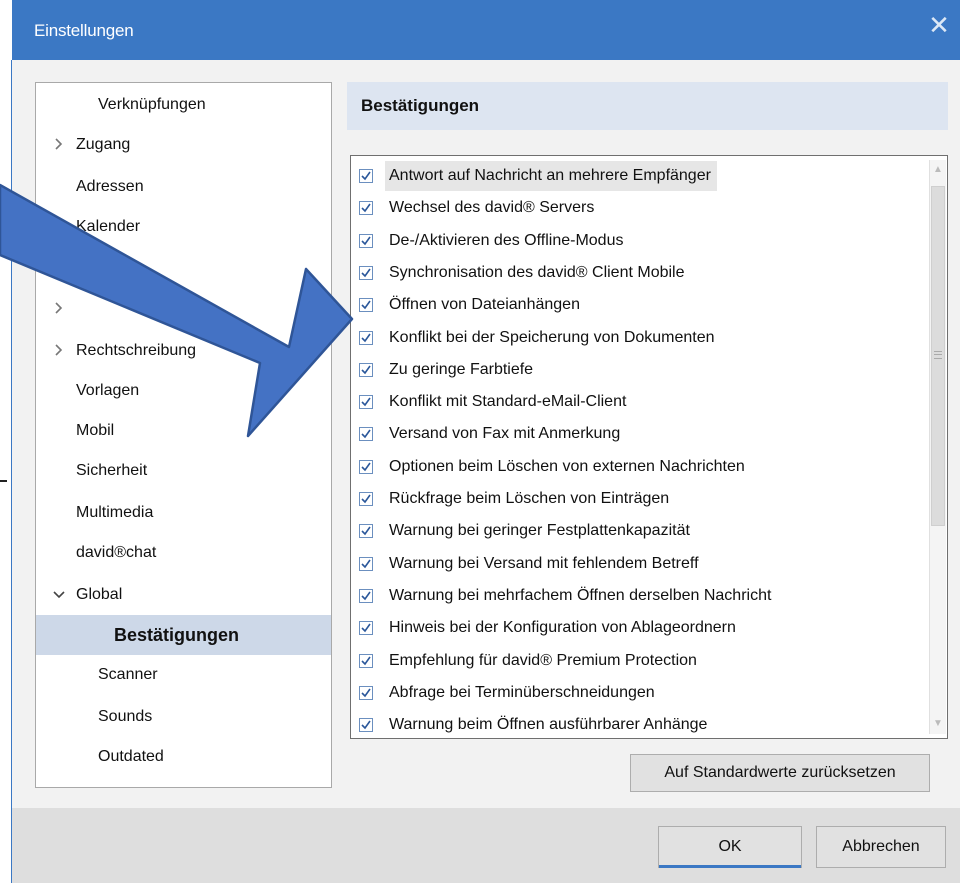 The image size is (960, 883). I want to click on tree-item: Scanner, so click(183, 675).